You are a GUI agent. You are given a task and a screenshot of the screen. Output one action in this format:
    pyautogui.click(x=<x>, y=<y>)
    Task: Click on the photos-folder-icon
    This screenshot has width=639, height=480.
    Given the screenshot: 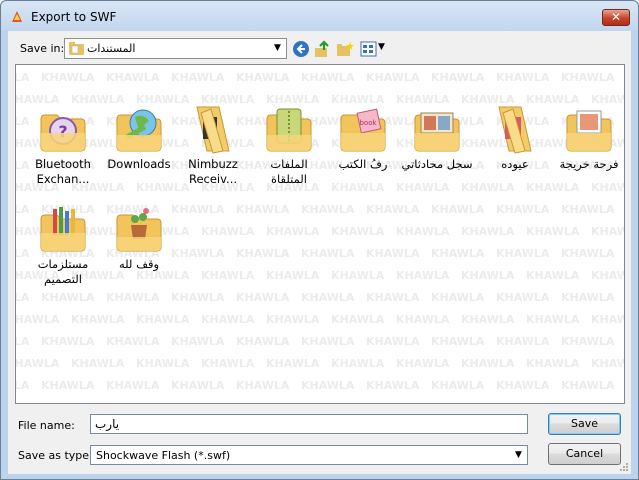 What is the action you would take?
    pyautogui.click(x=437, y=132)
    